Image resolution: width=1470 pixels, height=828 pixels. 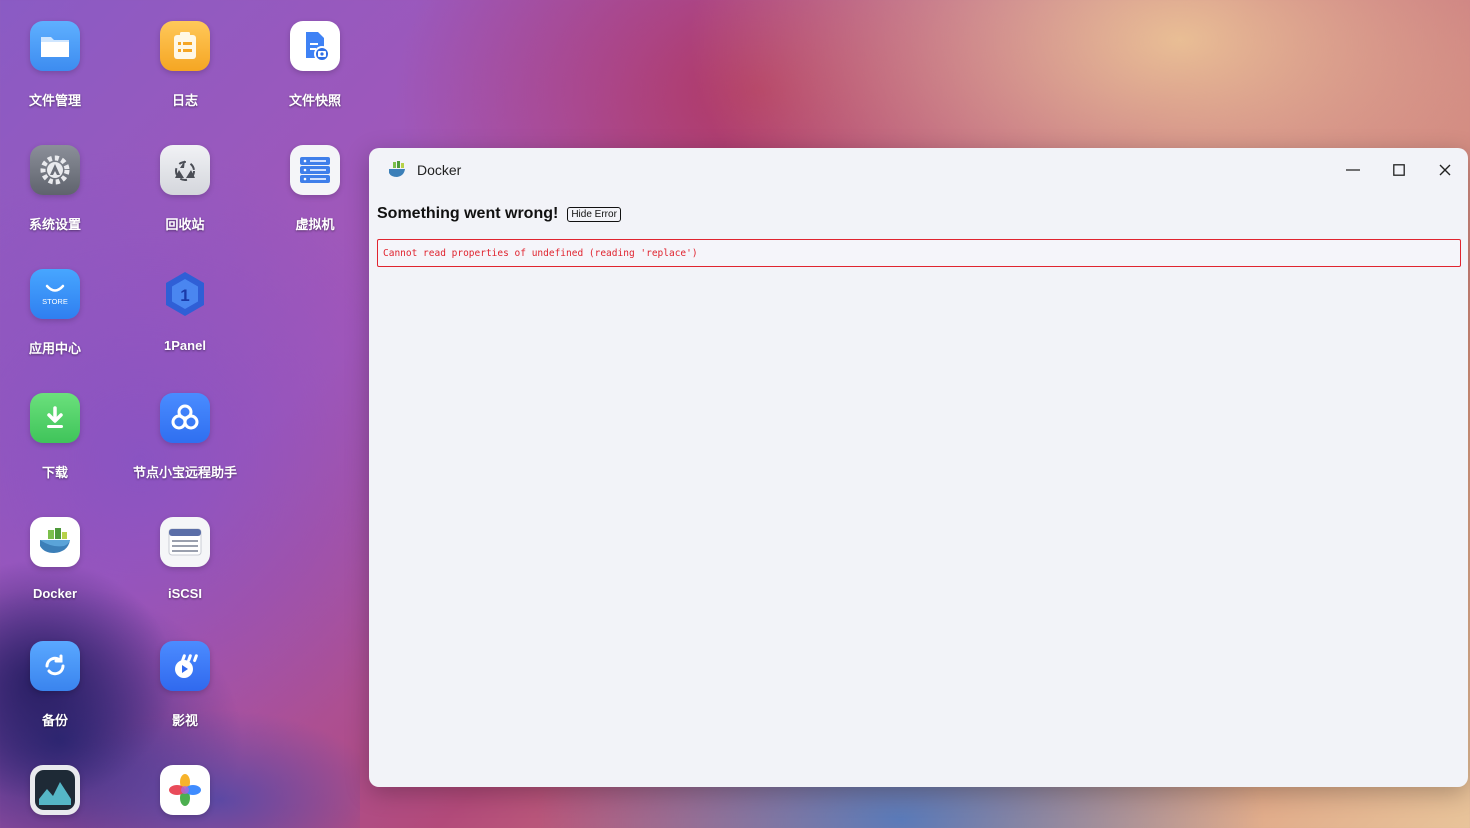 What do you see at coordinates (55, 294) in the screenshot?
I see `store-icon: STORE` at bounding box center [55, 294].